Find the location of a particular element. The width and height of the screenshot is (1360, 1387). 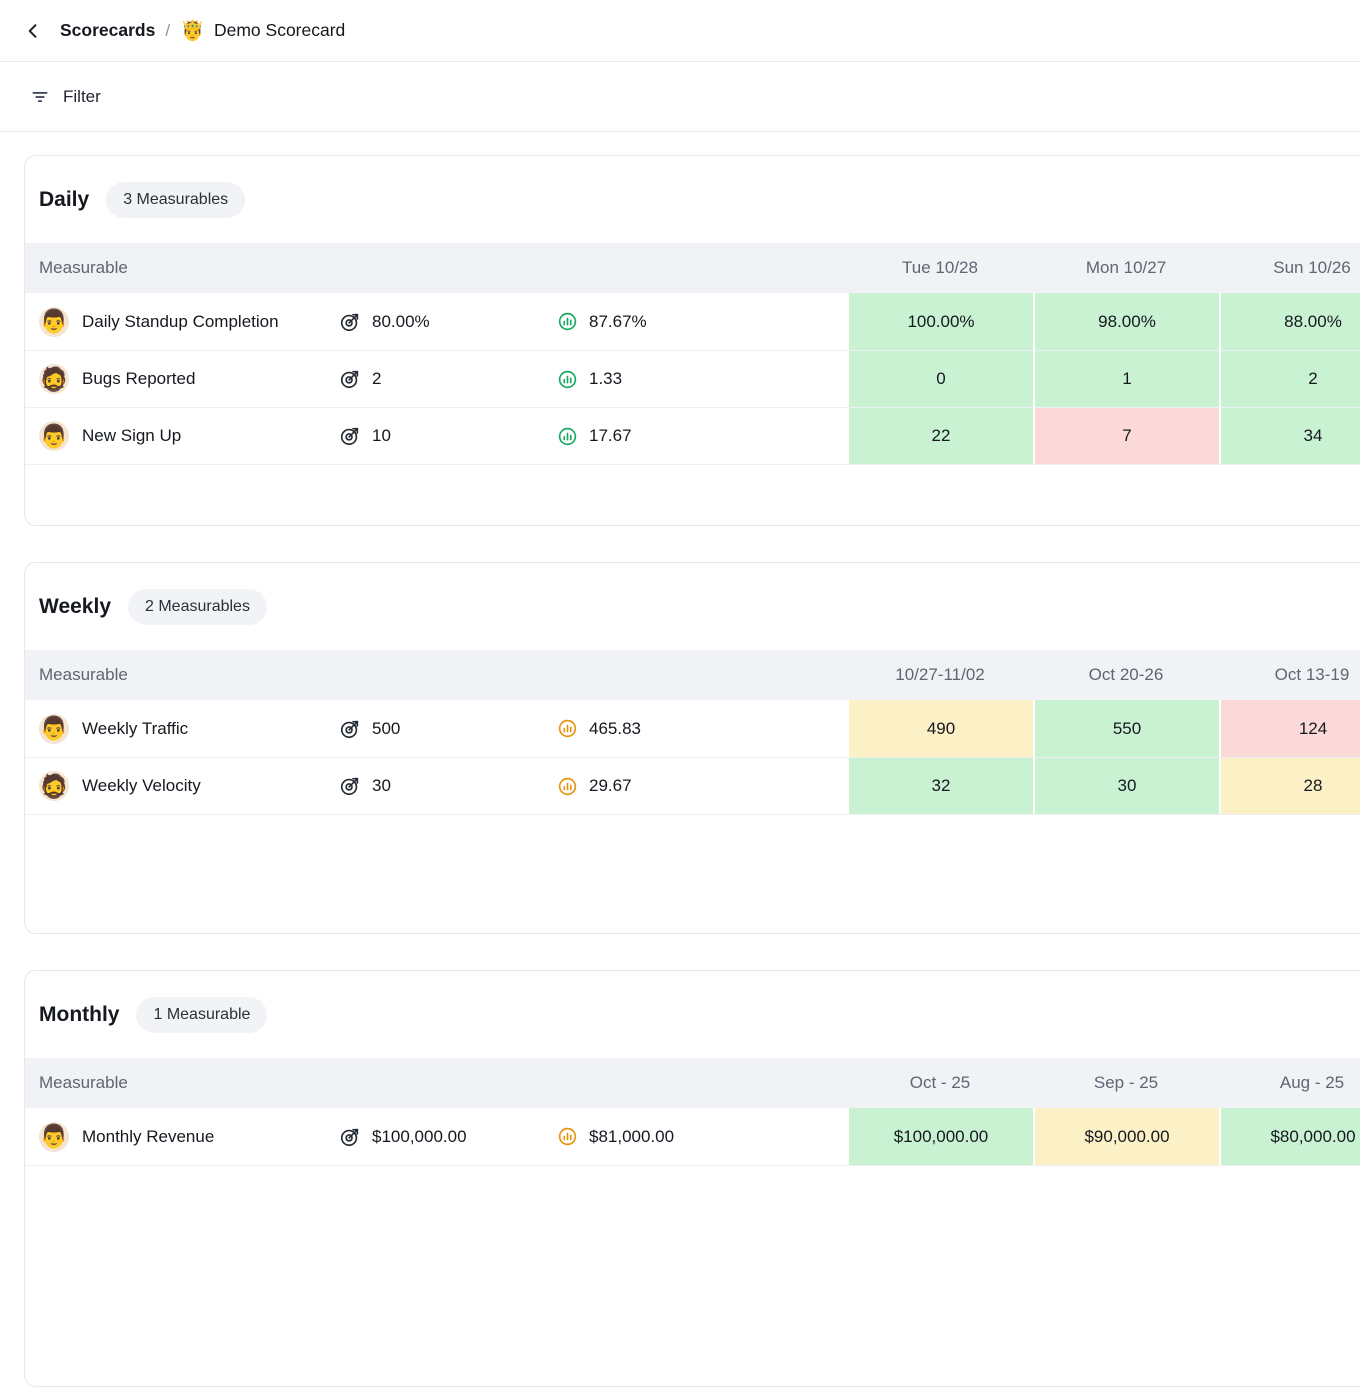

measurable-row: 🧔 Weekly Velocity 30 29.67 32 30 28 is located at coordinates (692, 785).